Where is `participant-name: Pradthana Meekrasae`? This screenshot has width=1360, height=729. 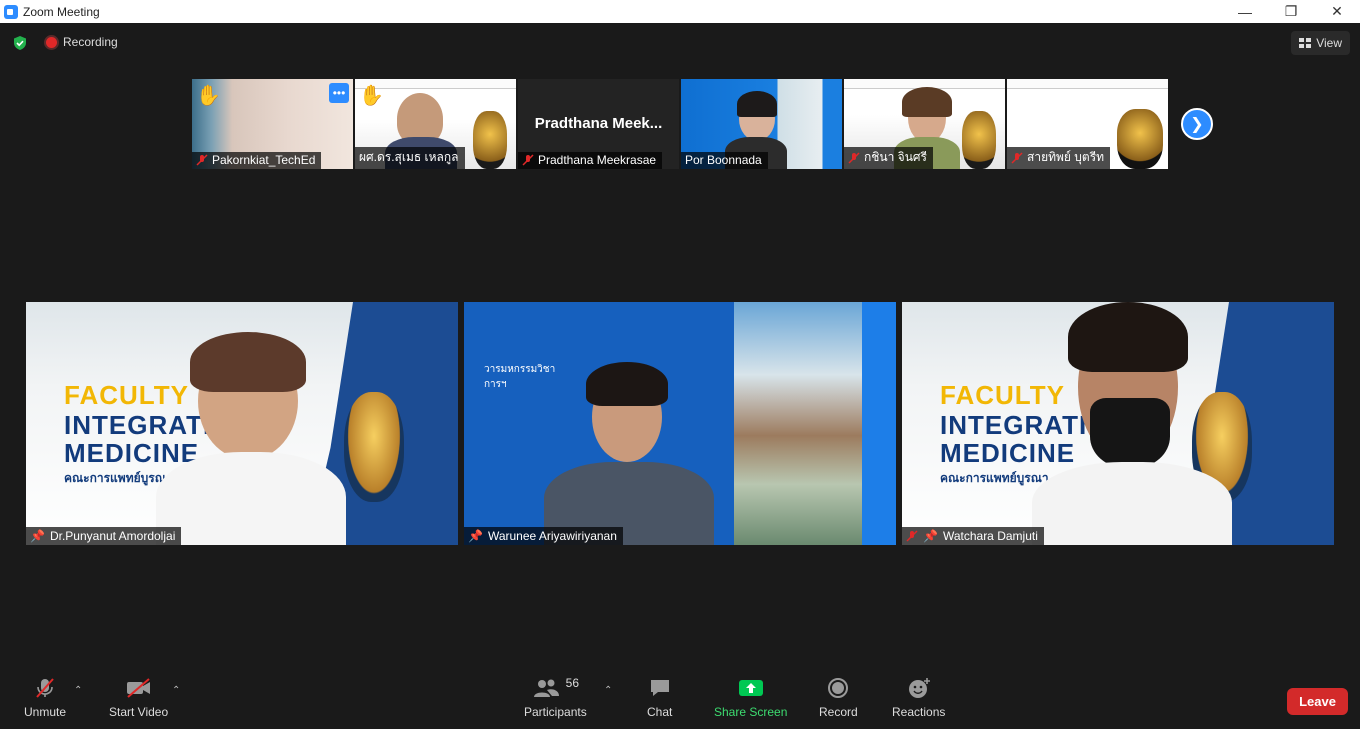 participant-name: Pradthana Meekrasae is located at coordinates (597, 160).